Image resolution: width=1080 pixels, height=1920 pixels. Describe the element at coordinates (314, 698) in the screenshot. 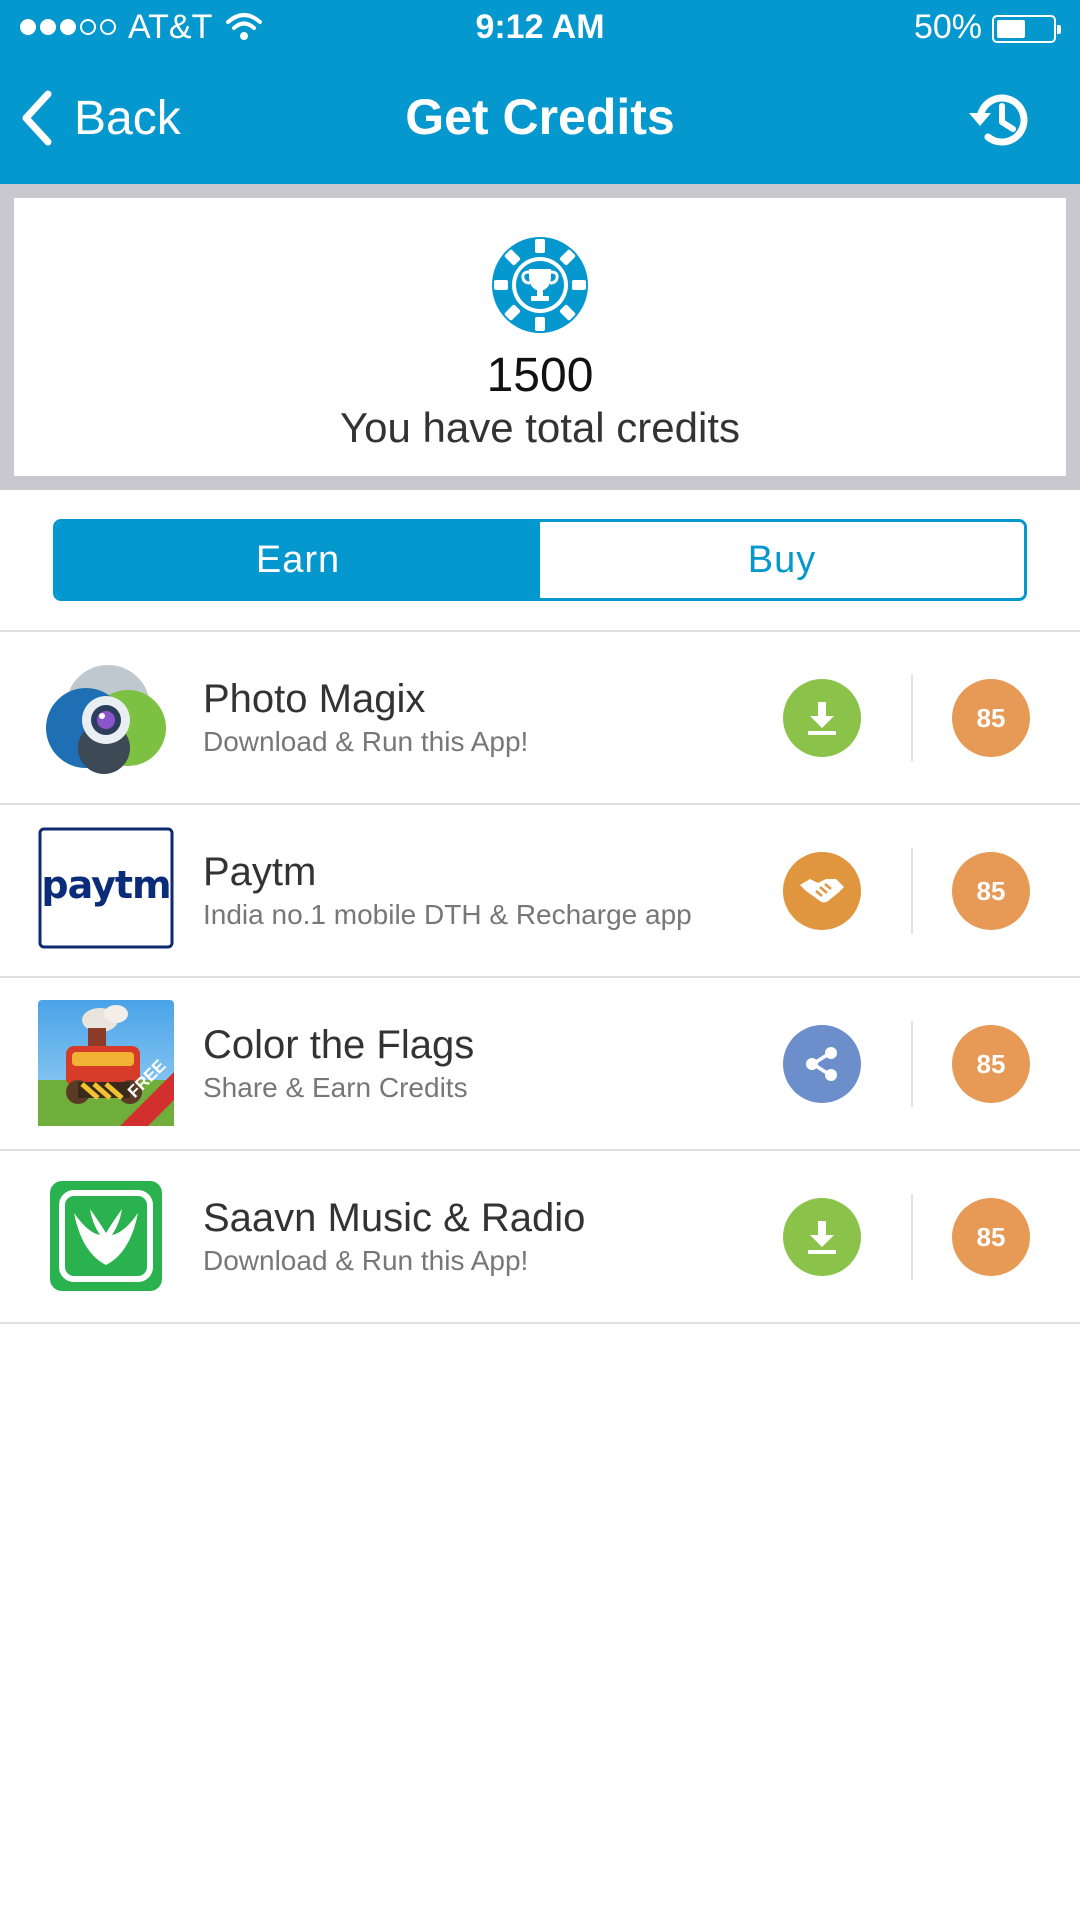

I see `offer-title: Photo Magix` at that location.